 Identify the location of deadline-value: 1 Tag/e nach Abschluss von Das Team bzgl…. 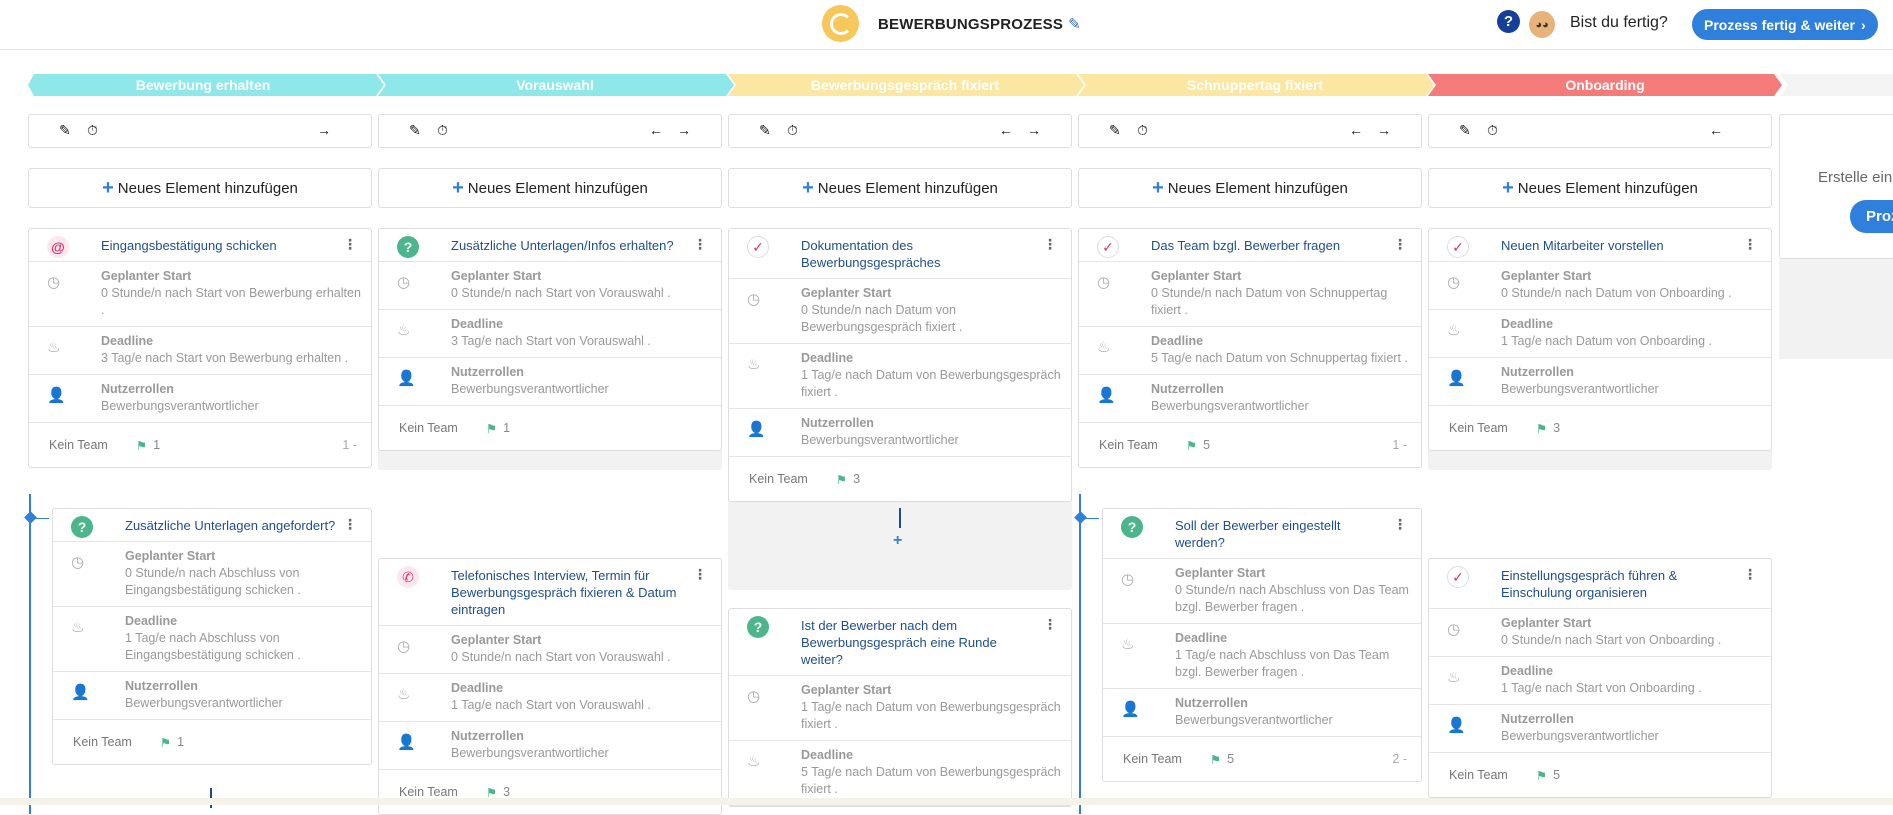
(1282, 663).